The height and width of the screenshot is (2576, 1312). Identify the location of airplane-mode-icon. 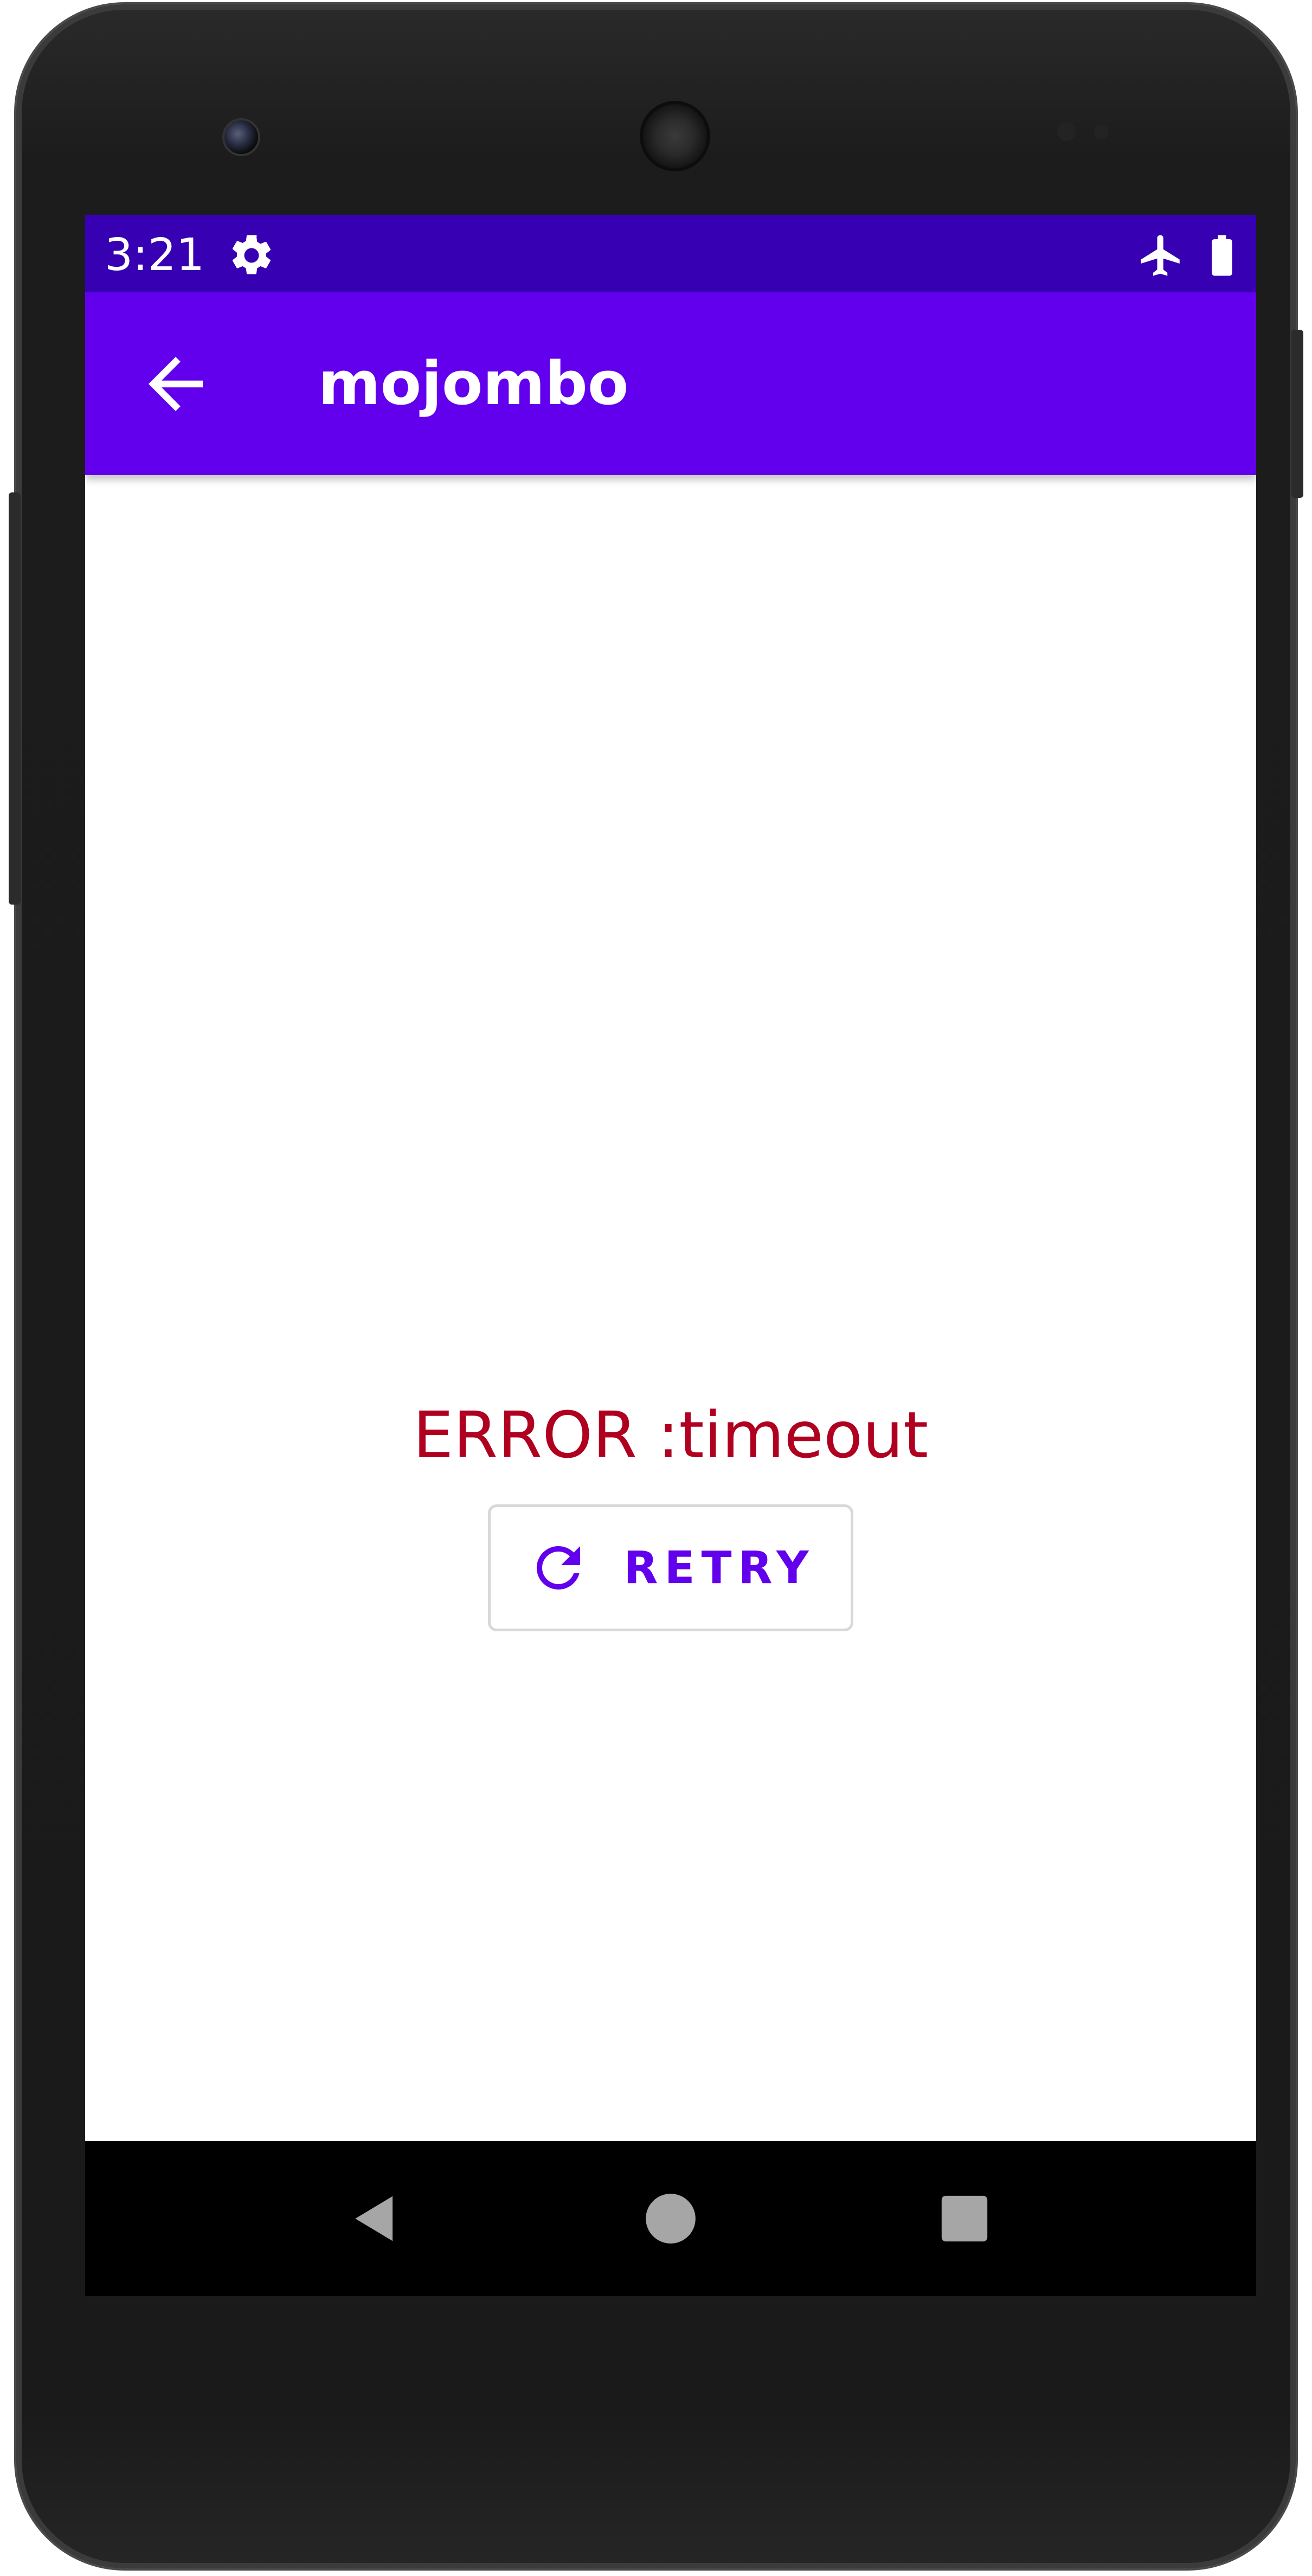
(1160, 255).